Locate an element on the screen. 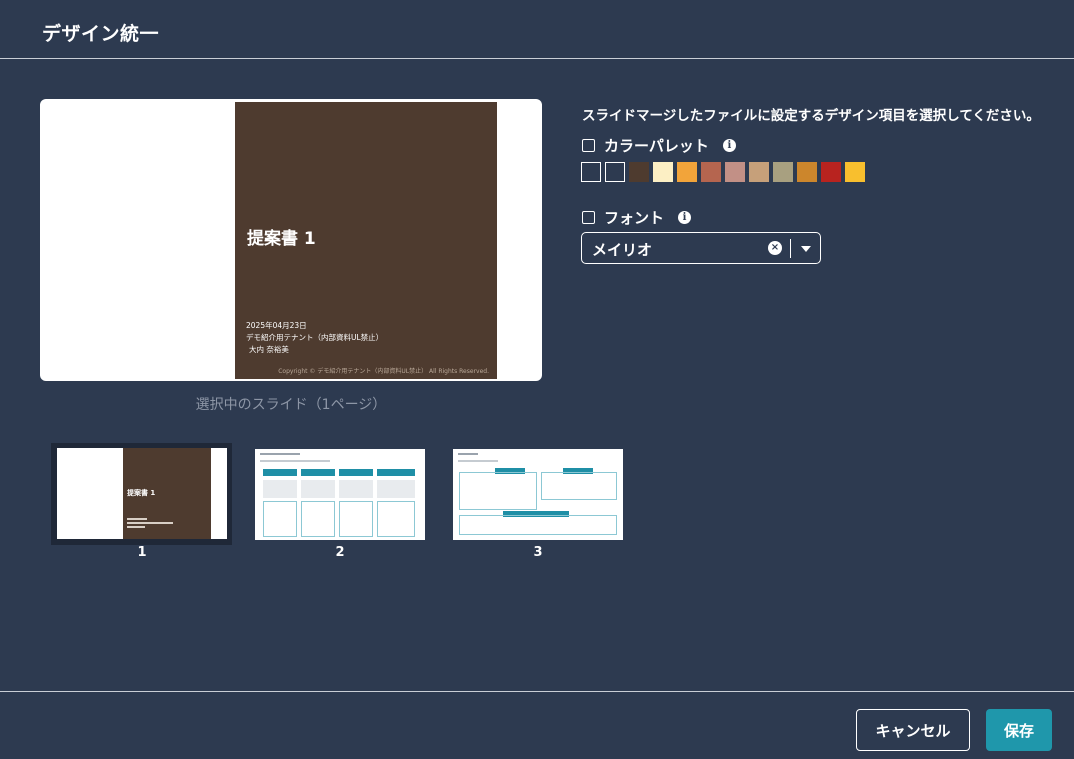 The width and height of the screenshot is (1074, 759). thumbnail-number: 2 is located at coordinates (340, 552).